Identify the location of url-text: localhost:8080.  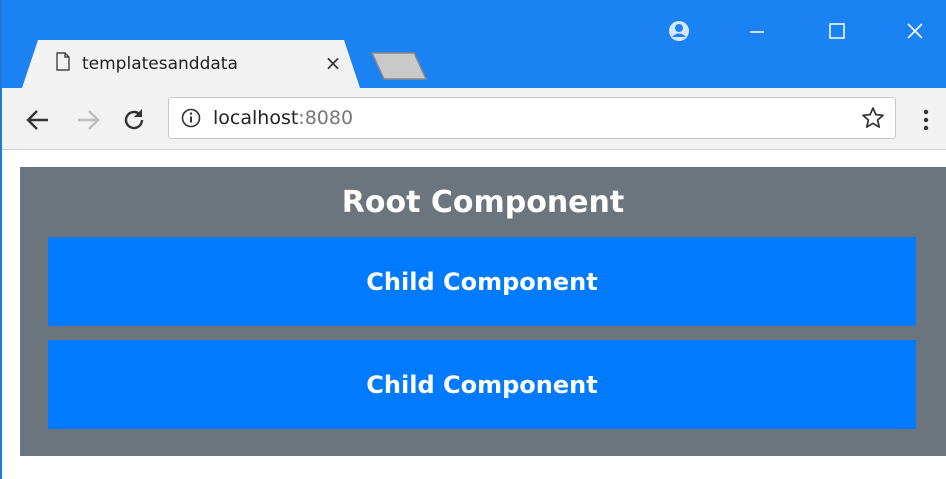
(283, 118).